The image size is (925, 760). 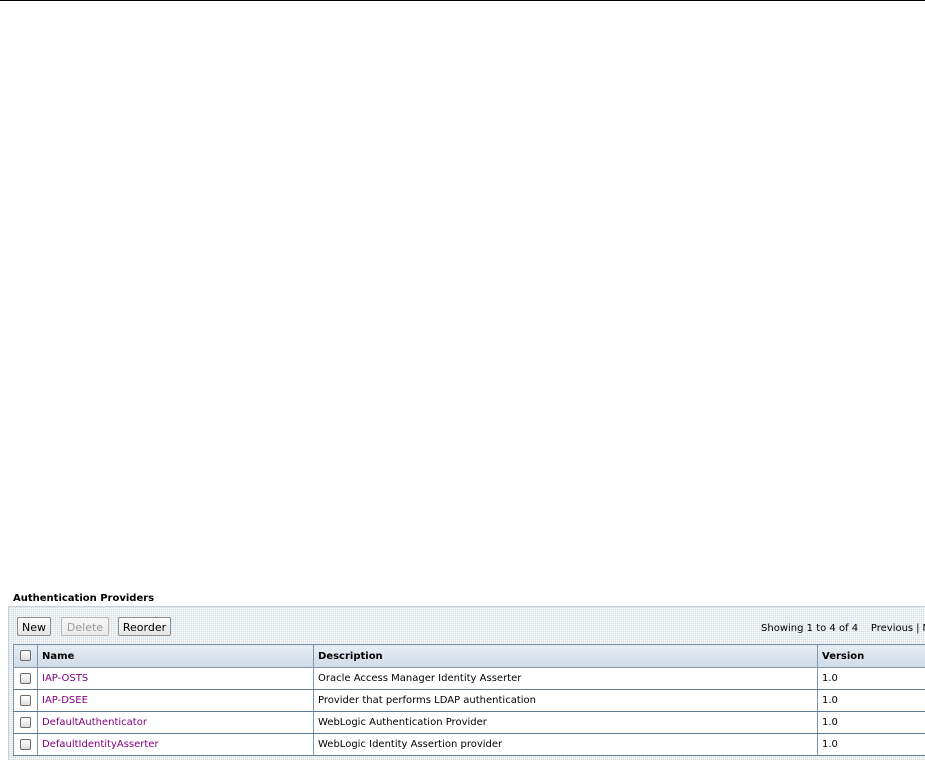 What do you see at coordinates (565, 656) in the screenshot?
I see `column-header-description: Description` at bounding box center [565, 656].